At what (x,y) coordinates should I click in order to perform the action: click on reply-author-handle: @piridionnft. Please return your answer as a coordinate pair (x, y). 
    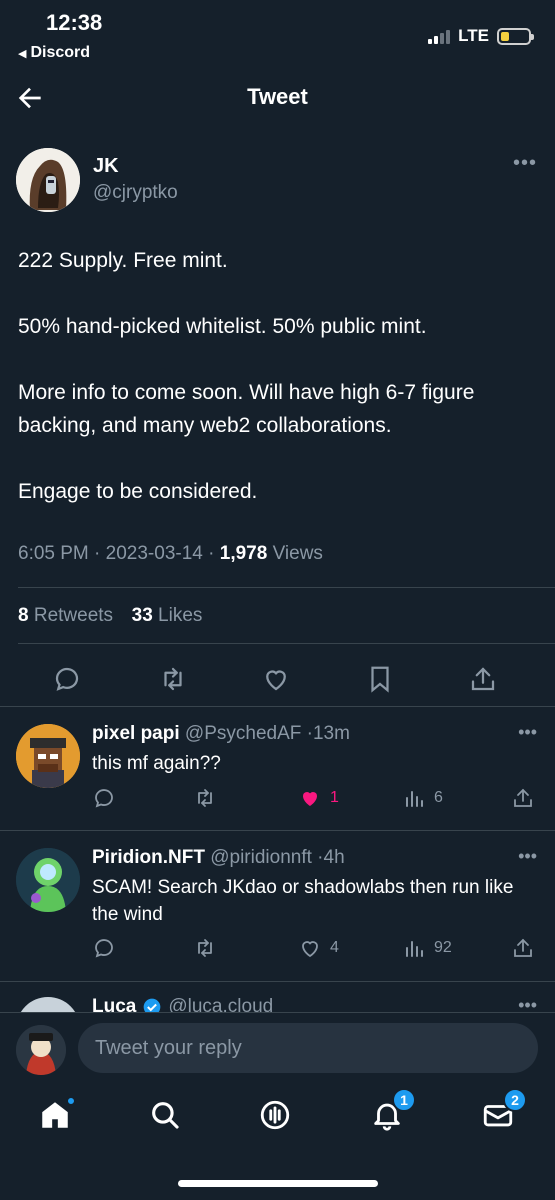
    Looking at the image, I should click on (261, 857).